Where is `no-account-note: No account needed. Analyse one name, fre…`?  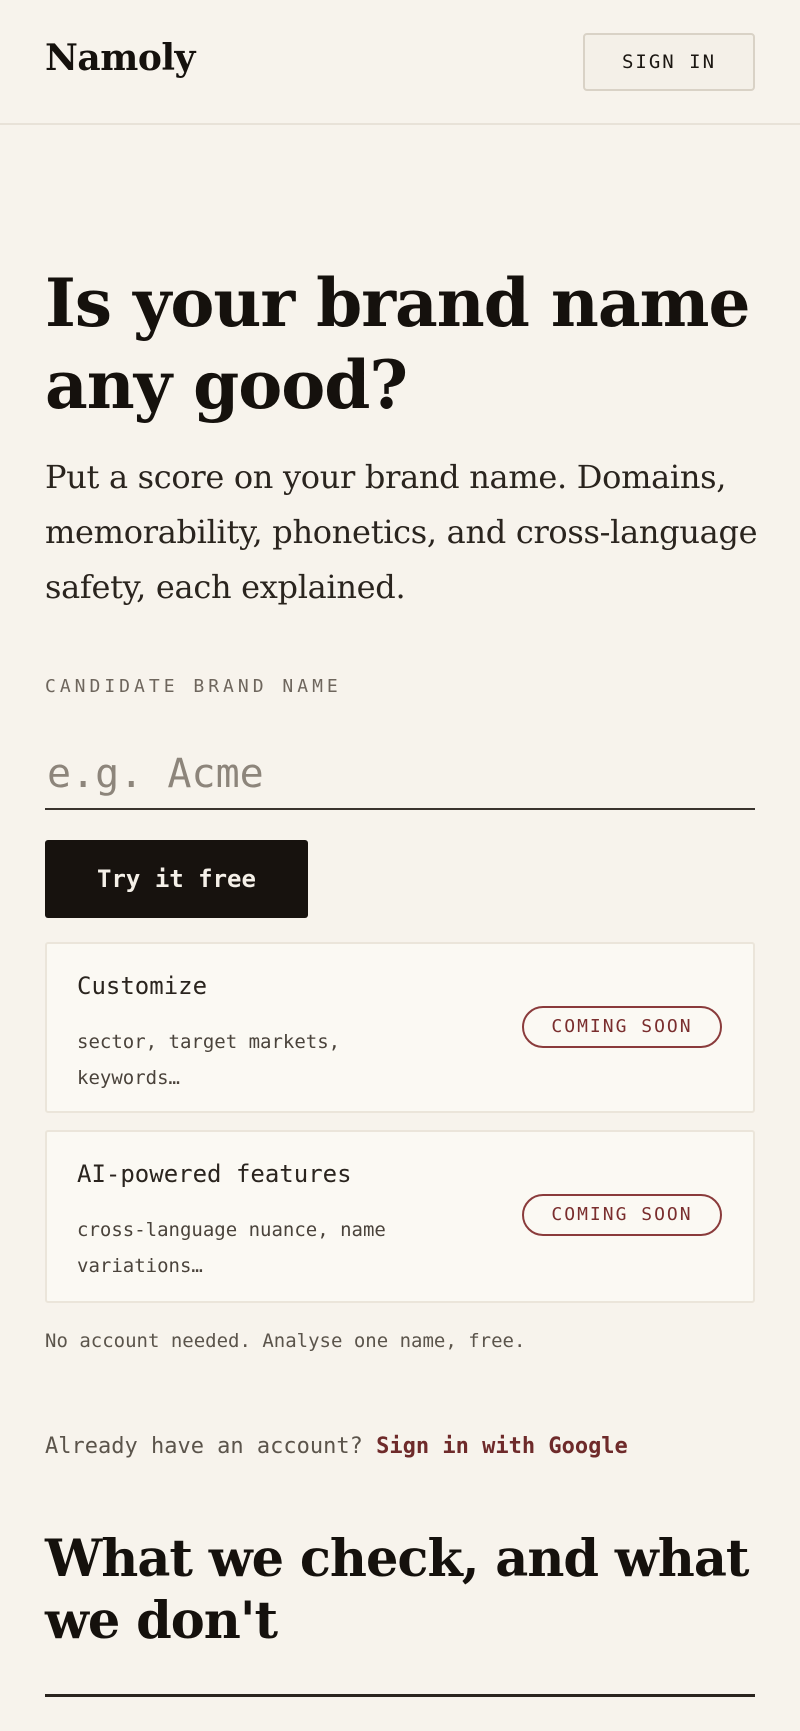 no-account-note: No account needed. Analyse one name, fre… is located at coordinates (285, 1341).